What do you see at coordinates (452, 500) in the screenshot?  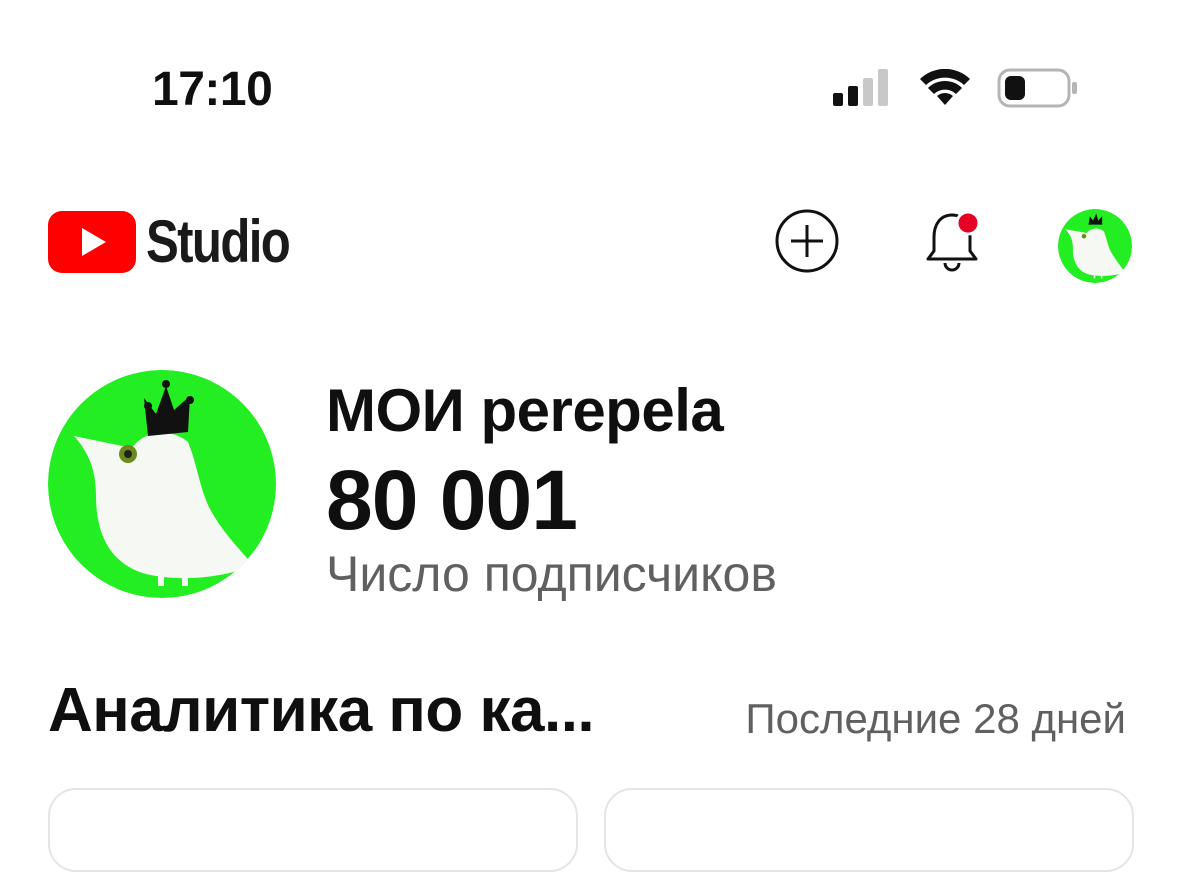 I see `subscriber-count: 80 001` at bounding box center [452, 500].